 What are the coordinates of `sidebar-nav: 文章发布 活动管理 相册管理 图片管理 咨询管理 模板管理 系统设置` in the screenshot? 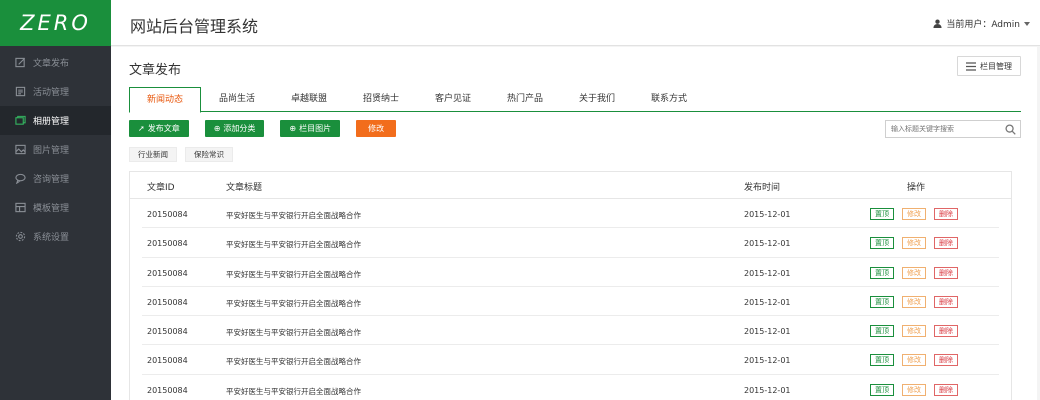 It's located at (55, 148).